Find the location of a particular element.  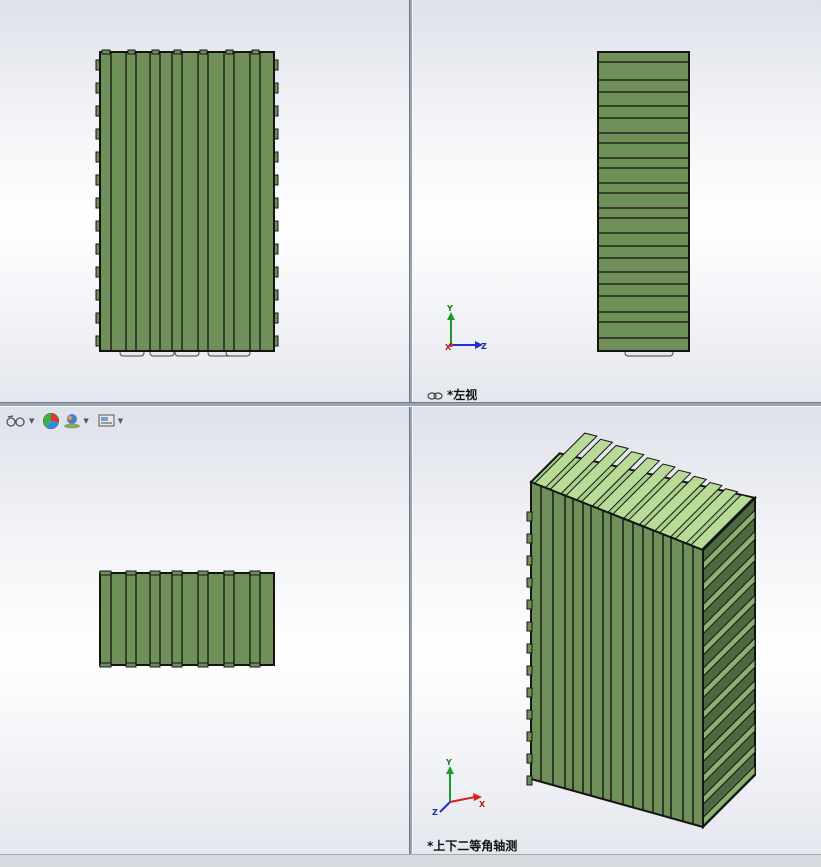

view-label-iso: *上下二等角轴测 is located at coordinates (472, 846).